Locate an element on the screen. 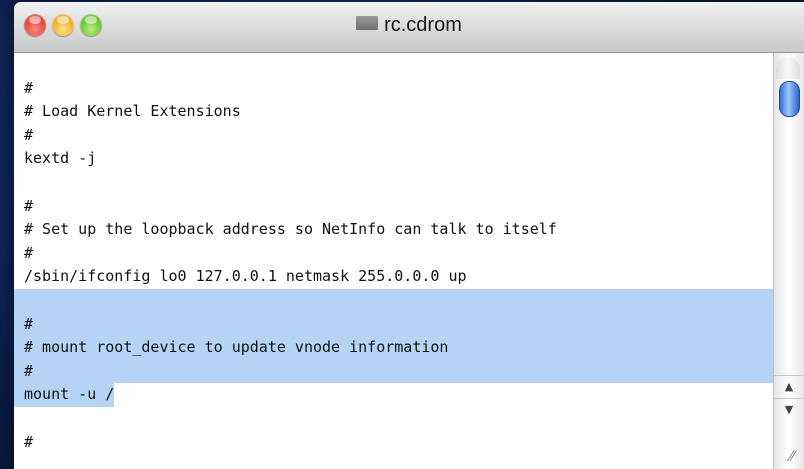  code-line: # Load Kernel Extensions is located at coordinates (394, 112).